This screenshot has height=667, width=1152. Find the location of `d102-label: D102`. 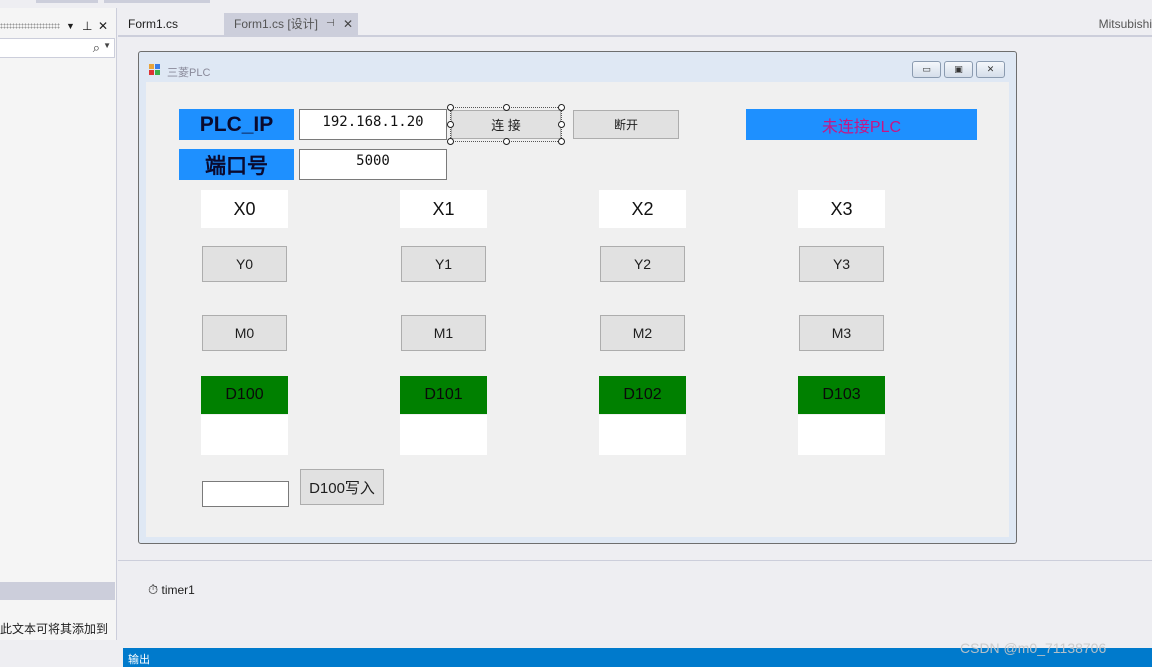

d102-label: D102 is located at coordinates (642, 395).